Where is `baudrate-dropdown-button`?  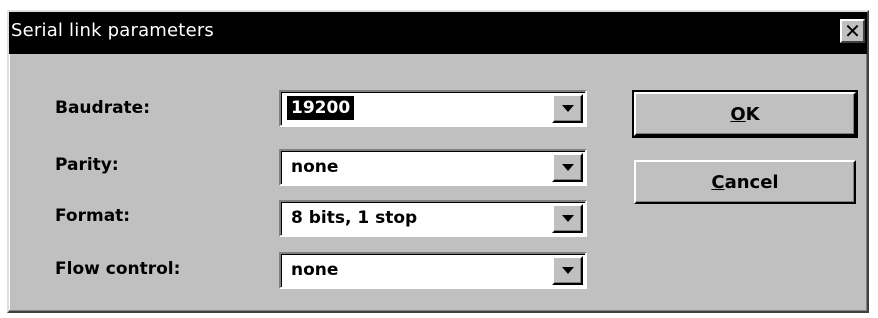
baudrate-dropdown-button is located at coordinates (567, 108).